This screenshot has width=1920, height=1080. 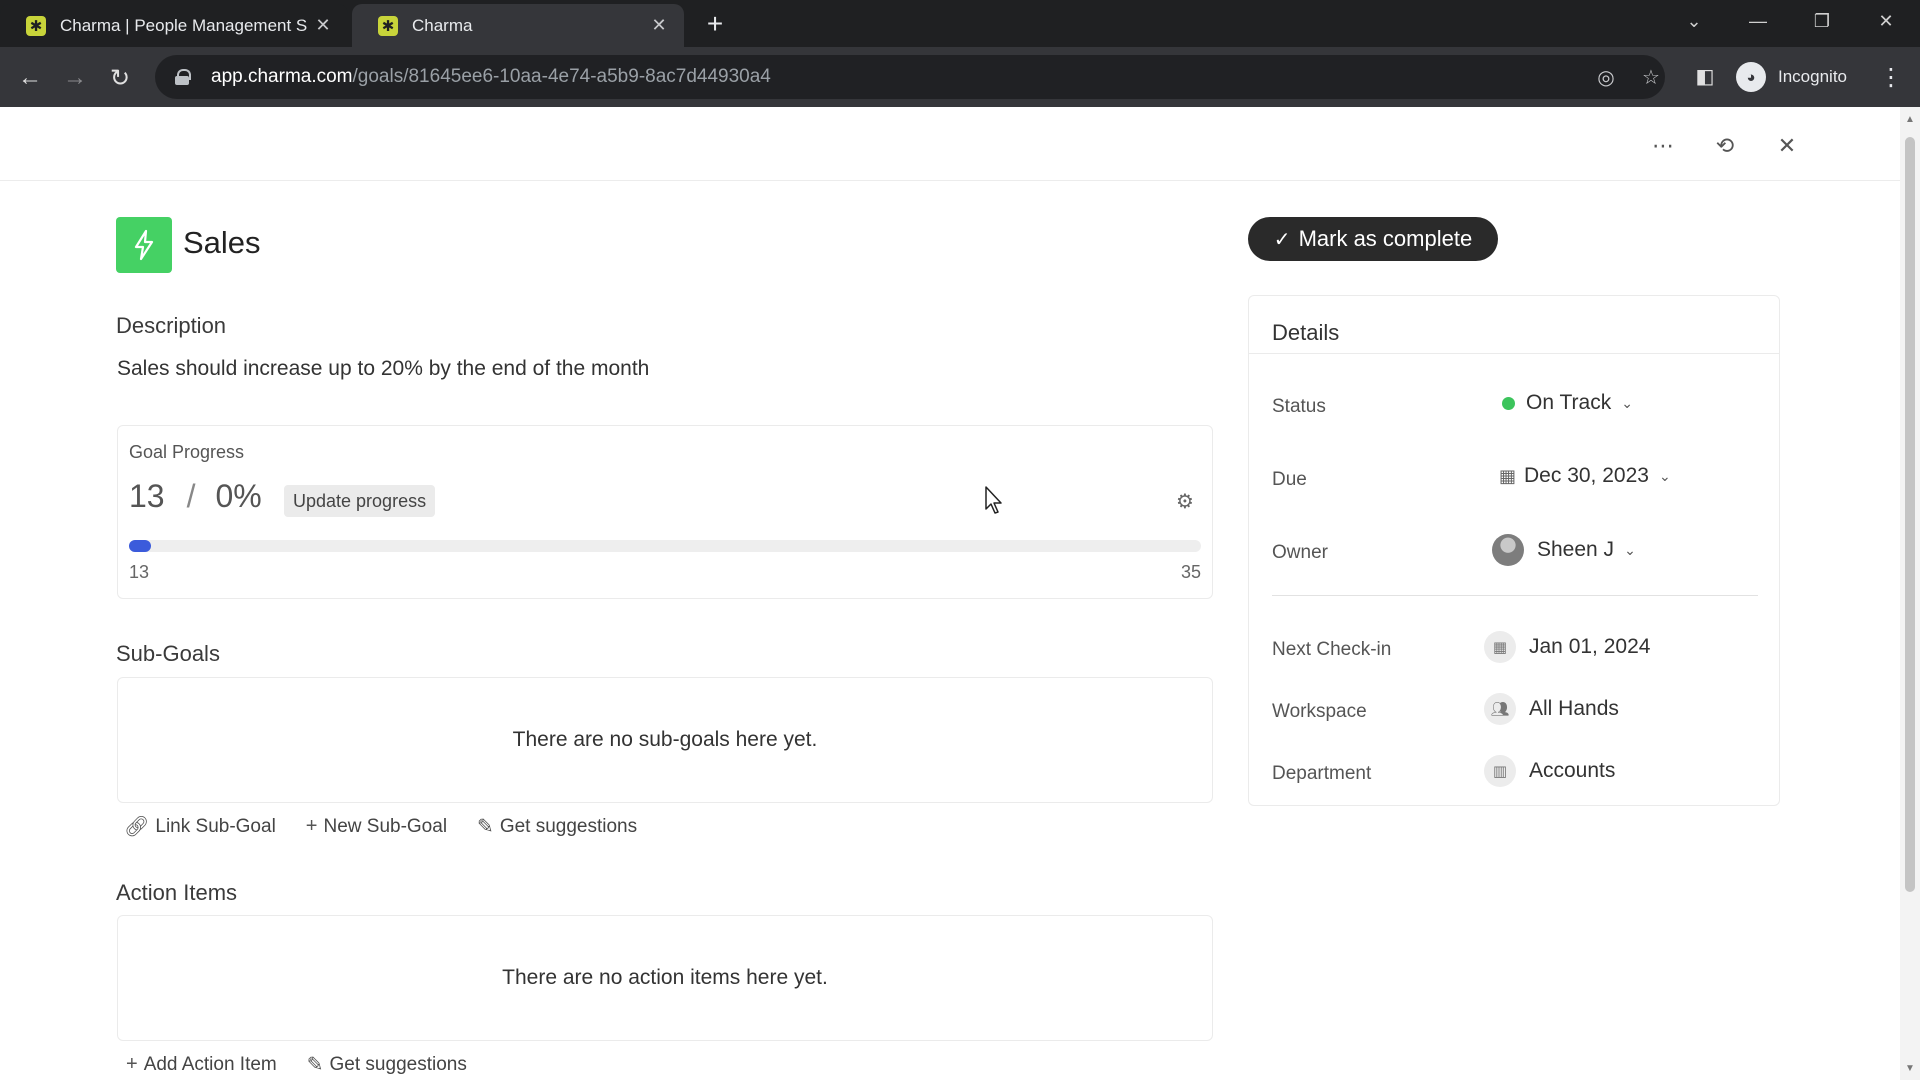 What do you see at coordinates (1299, 406) in the screenshot?
I see `status-label: Status` at bounding box center [1299, 406].